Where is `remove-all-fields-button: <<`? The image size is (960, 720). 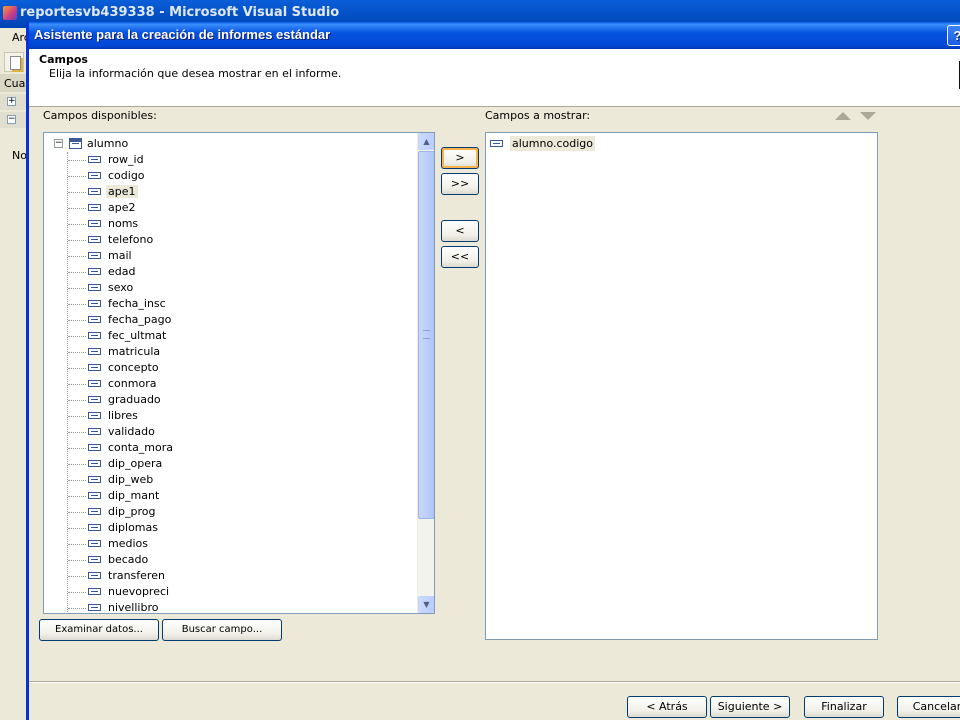 remove-all-fields-button: << is located at coordinates (460, 257).